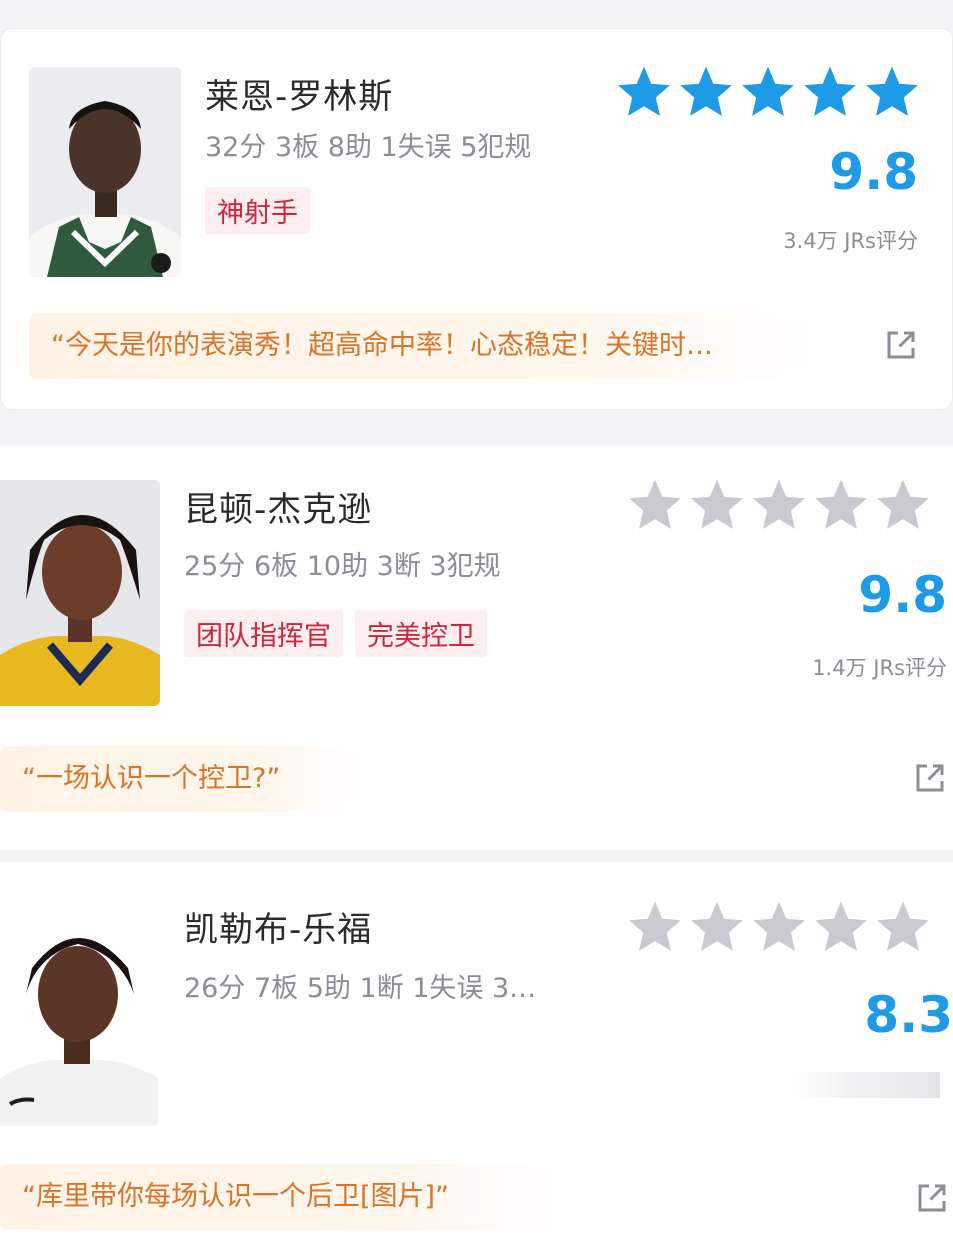 This screenshot has width=953, height=1242. What do you see at coordinates (263, 633) in the screenshot?
I see `tag-badge: 团队指挥官` at bounding box center [263, 633].